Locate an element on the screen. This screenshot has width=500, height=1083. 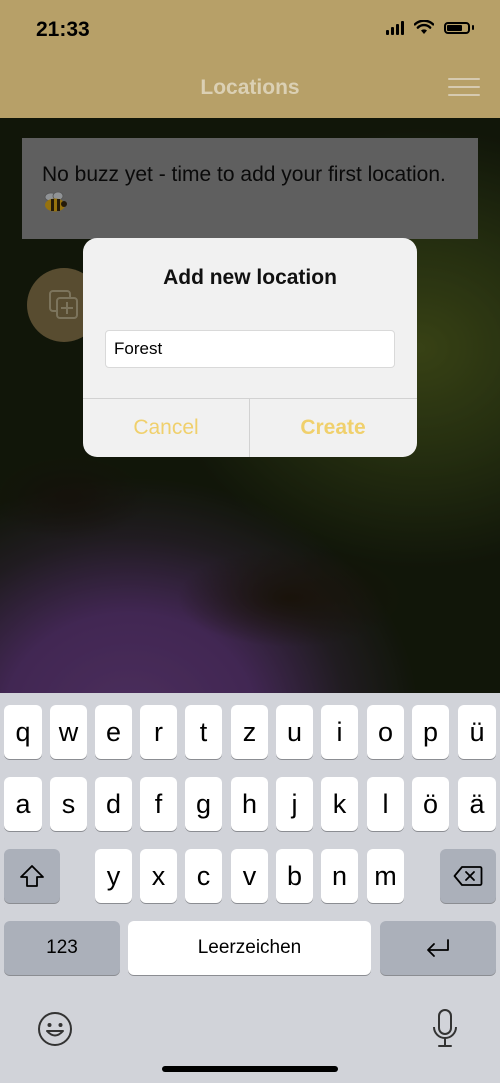
emoji-button is located at coordinates (55, 1029).